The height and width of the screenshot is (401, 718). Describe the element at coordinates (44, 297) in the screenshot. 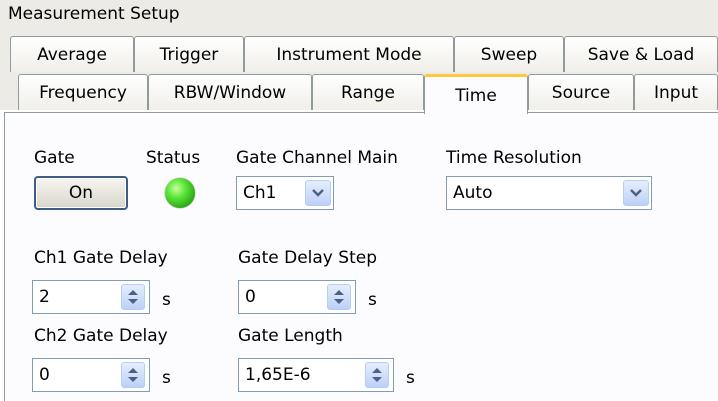

I see `ch1-gate-delay-value: 2` at that location.